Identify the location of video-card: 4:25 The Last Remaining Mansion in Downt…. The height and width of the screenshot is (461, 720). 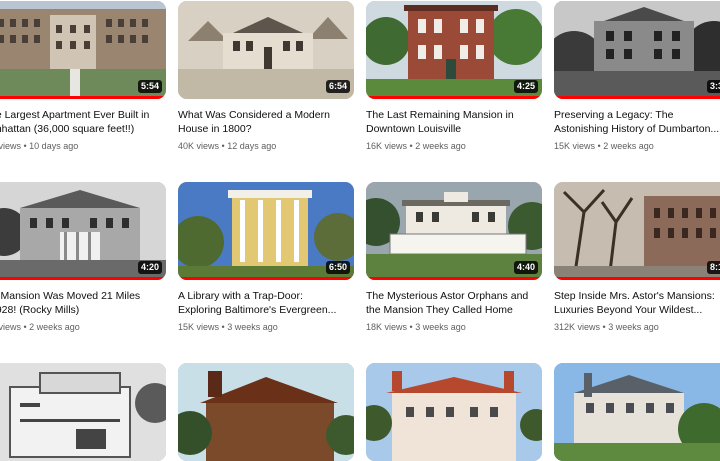
(454, 76).